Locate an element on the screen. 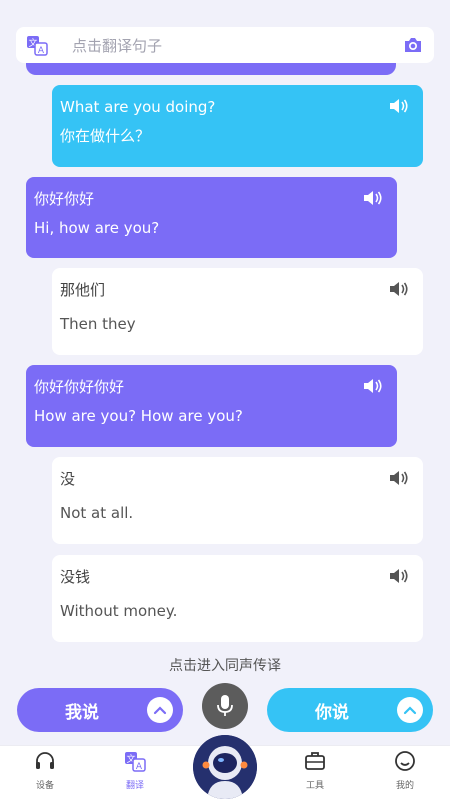 This screenshot has height=800, width=450. message-bubble: 没钱 Without money. is located at coordinates (237, 598).